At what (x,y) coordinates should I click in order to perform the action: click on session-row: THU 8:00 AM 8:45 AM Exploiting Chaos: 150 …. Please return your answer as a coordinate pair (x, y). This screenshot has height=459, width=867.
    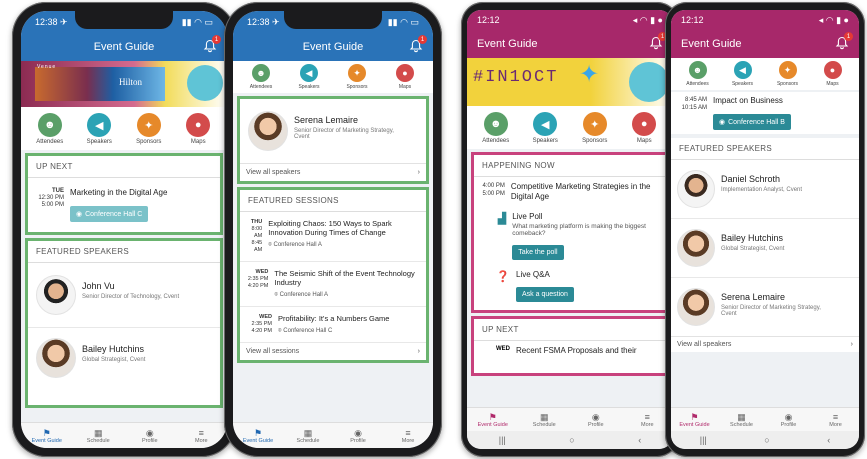
    Looking at the image, I should click on (333, 237).